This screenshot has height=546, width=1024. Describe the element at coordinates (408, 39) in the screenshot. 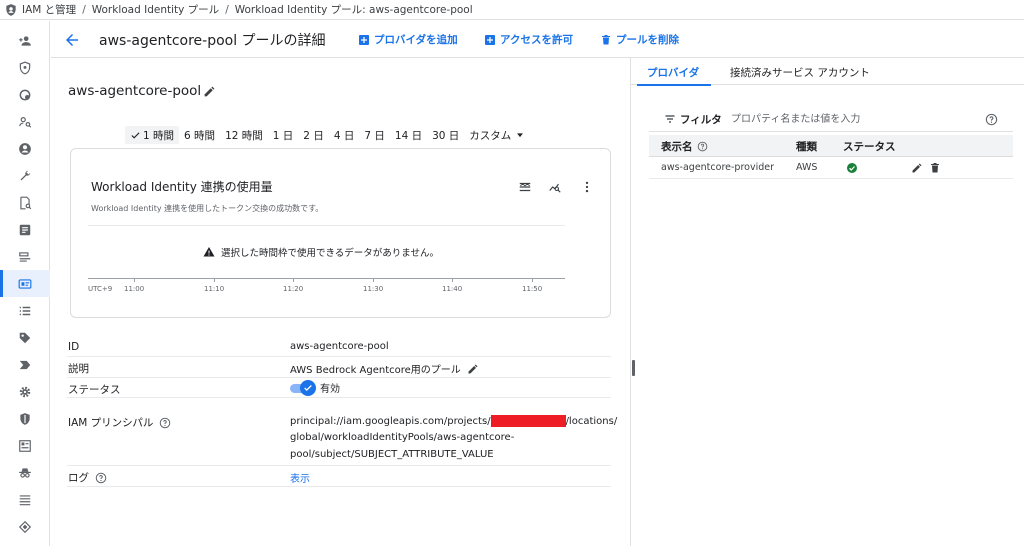

I see `add-provider-button: プロバイダを追加` at that location.